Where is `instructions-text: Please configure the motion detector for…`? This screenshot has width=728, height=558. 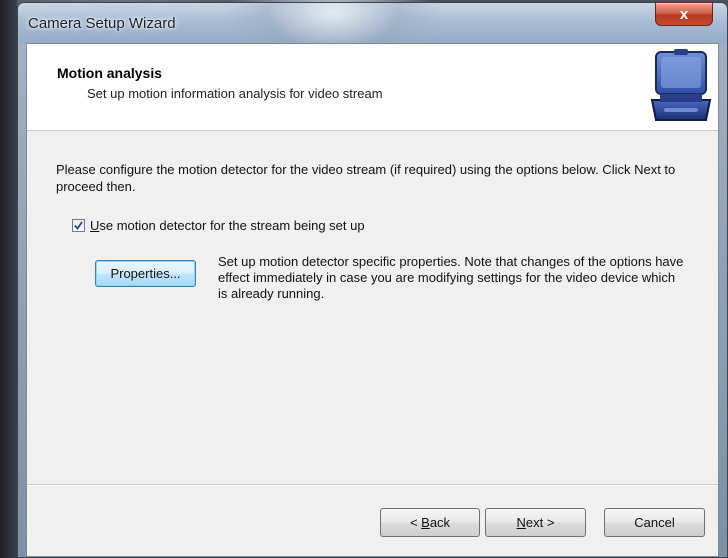
instructions-text: Please configure the motion detector for… is located at coordinates (366, 178).